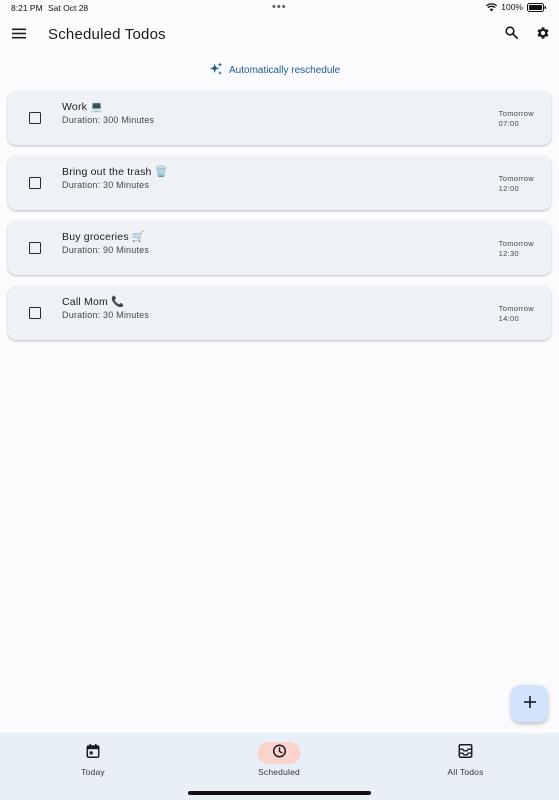 The width and height of the screenshot is (559, 800). Describe the element at coordinates (107, 34) in the screenshot. I see `page-title: Scheduled Todos` at that location.